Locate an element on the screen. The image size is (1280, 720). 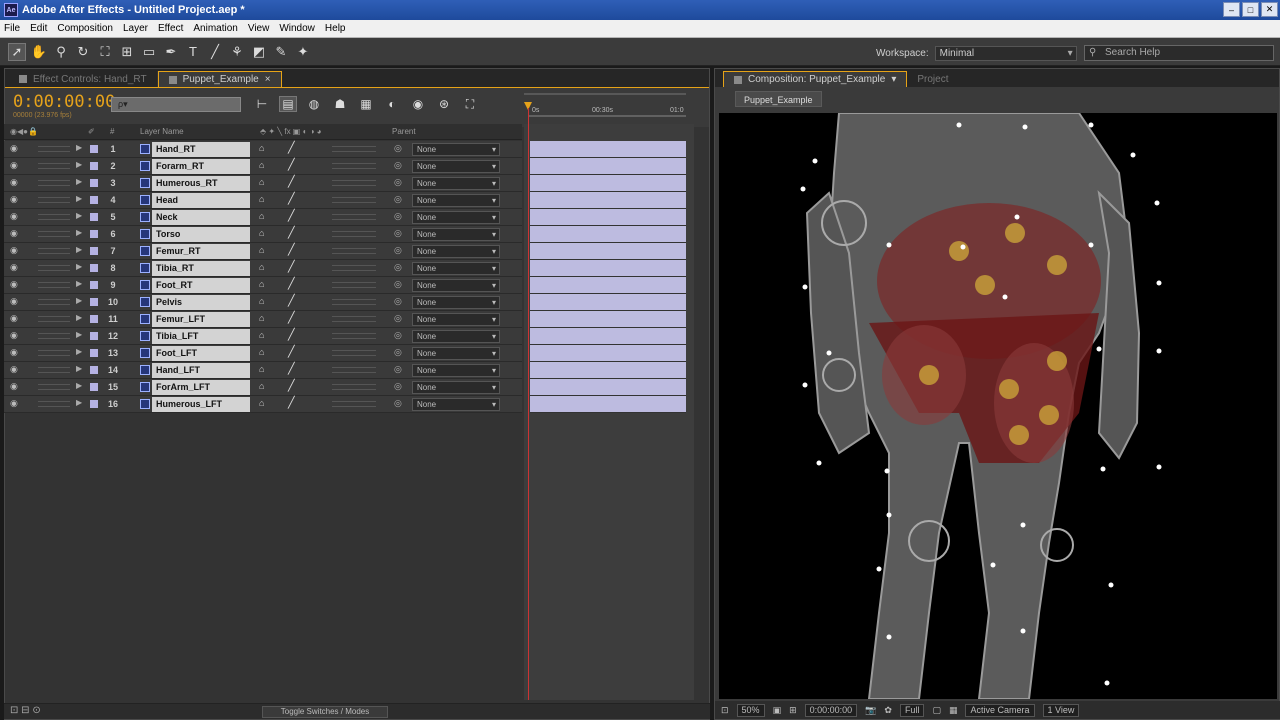
tab-composition: Composition: Puppet_Example ▾ is located at coordinates (815, 79).